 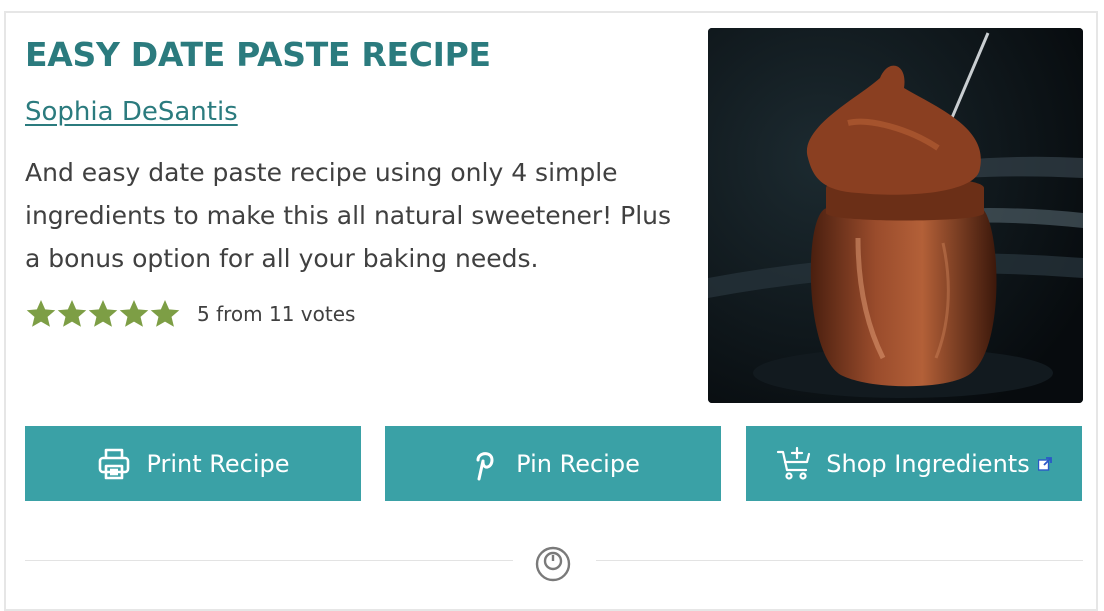 What do you see at coordinates (578, 463) in the screenshot?
I see `pin-recipe-label: Pin Recipe` at bounding box center [578, 463].